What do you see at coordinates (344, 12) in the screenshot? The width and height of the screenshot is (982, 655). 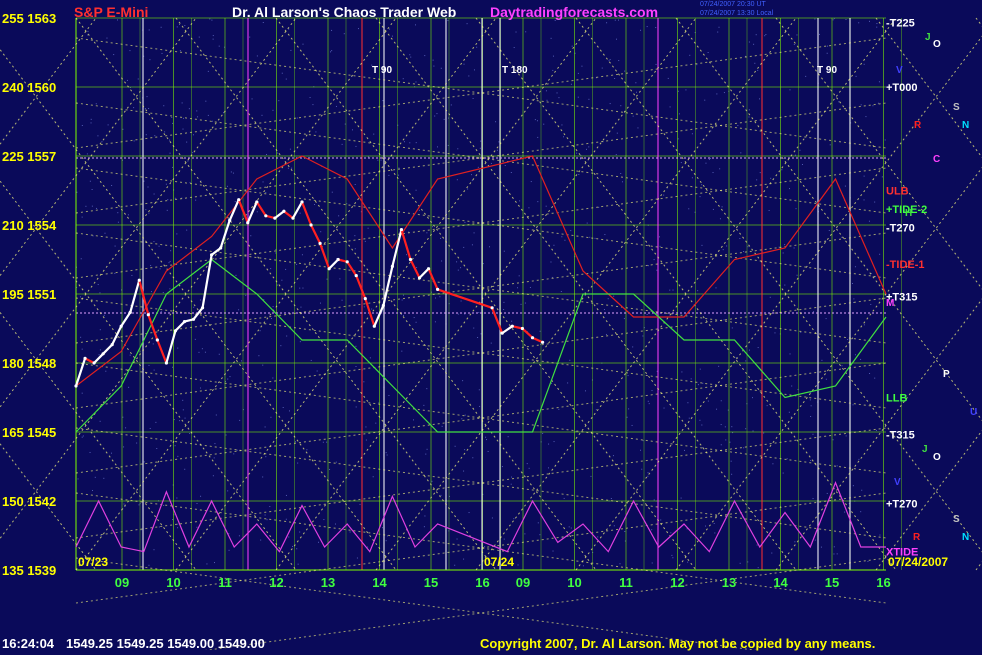 I see `chart-title: Dr. Al Larson's Chaos Trader Web` at bounding box center [344, 12].